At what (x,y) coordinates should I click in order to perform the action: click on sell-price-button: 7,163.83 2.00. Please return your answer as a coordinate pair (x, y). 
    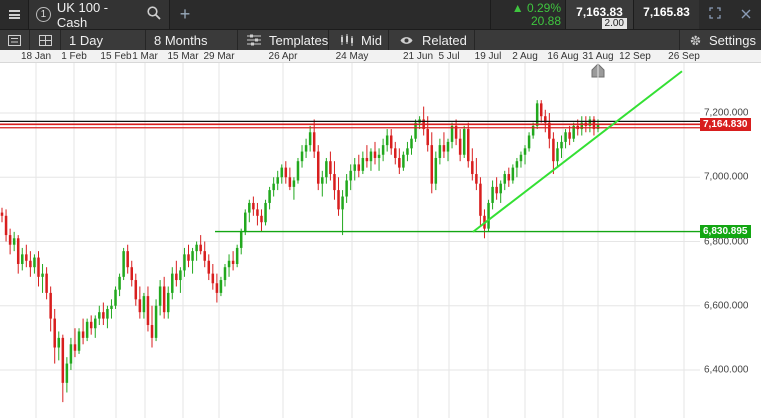
    Looking at the image, I should click on (599, 14).